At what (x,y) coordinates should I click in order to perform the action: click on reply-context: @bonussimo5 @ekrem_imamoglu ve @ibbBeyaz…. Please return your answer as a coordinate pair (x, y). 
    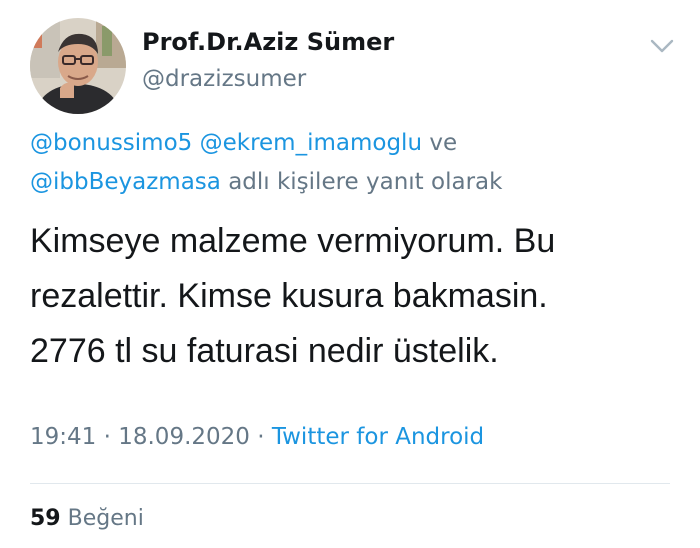
    Looking at the image, I should click on (350, 163).